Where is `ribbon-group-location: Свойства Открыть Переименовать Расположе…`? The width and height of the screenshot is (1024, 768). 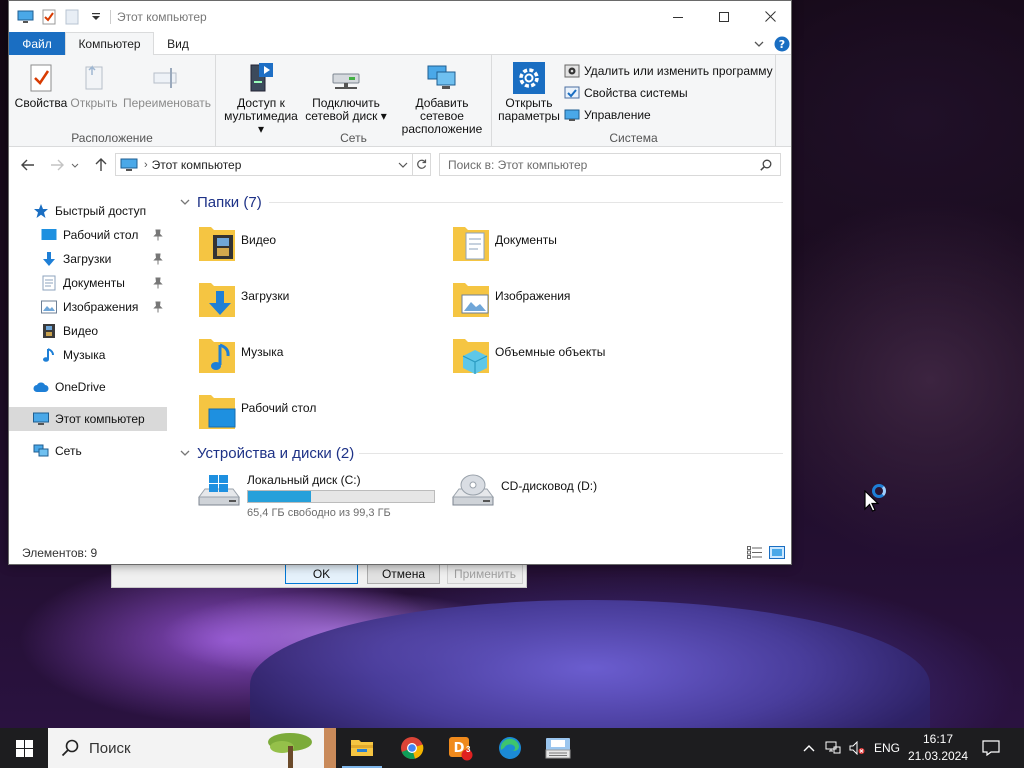
ribbon-group-location: Свойства Открыть Переименовать Расположе… is located at coordinates (112, 101).